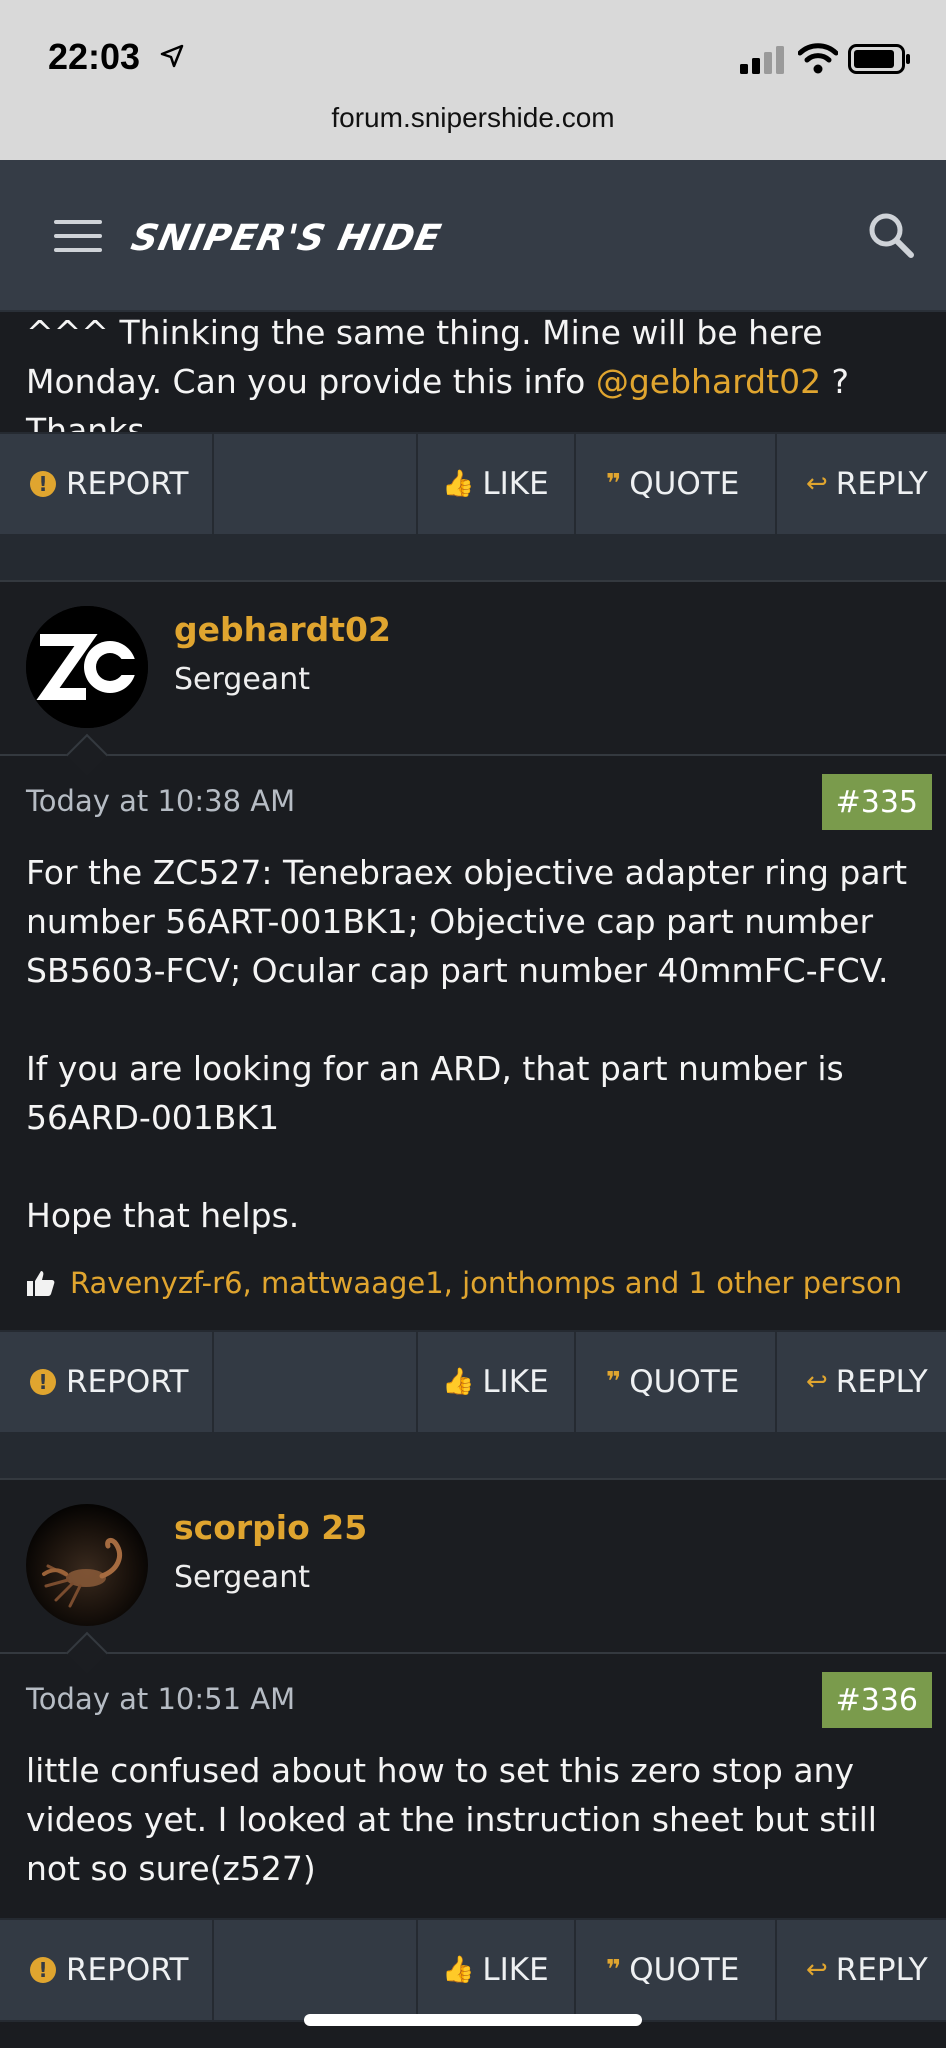 This screenshot has width=946, height=2048. I want to click on thumbs-up-icon, so click(41, 1283).